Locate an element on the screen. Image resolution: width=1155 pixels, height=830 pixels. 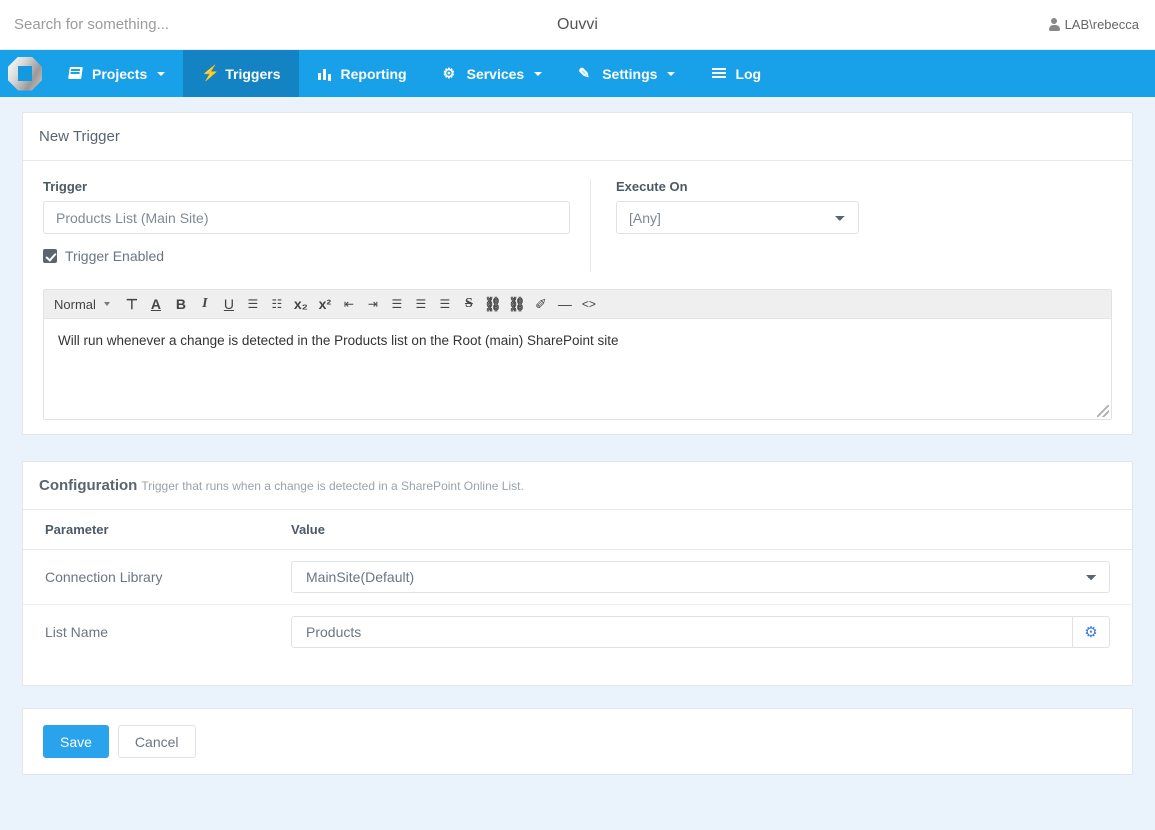
wand-icon: ✎ is located at coordinates (584, 73).